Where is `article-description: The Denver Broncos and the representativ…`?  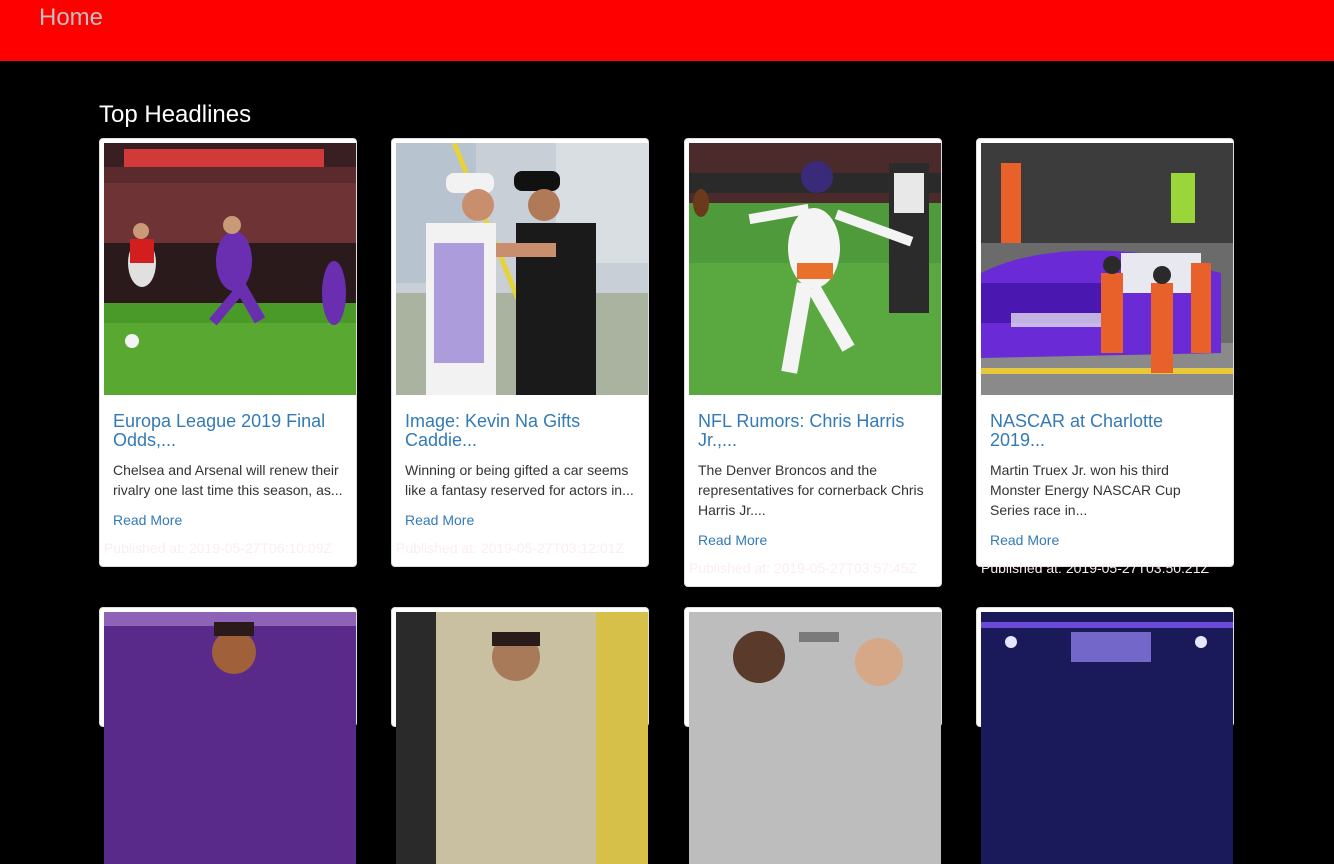 article-description: The Denver Broncos and the representativ… is located at coordinates (811, 490).